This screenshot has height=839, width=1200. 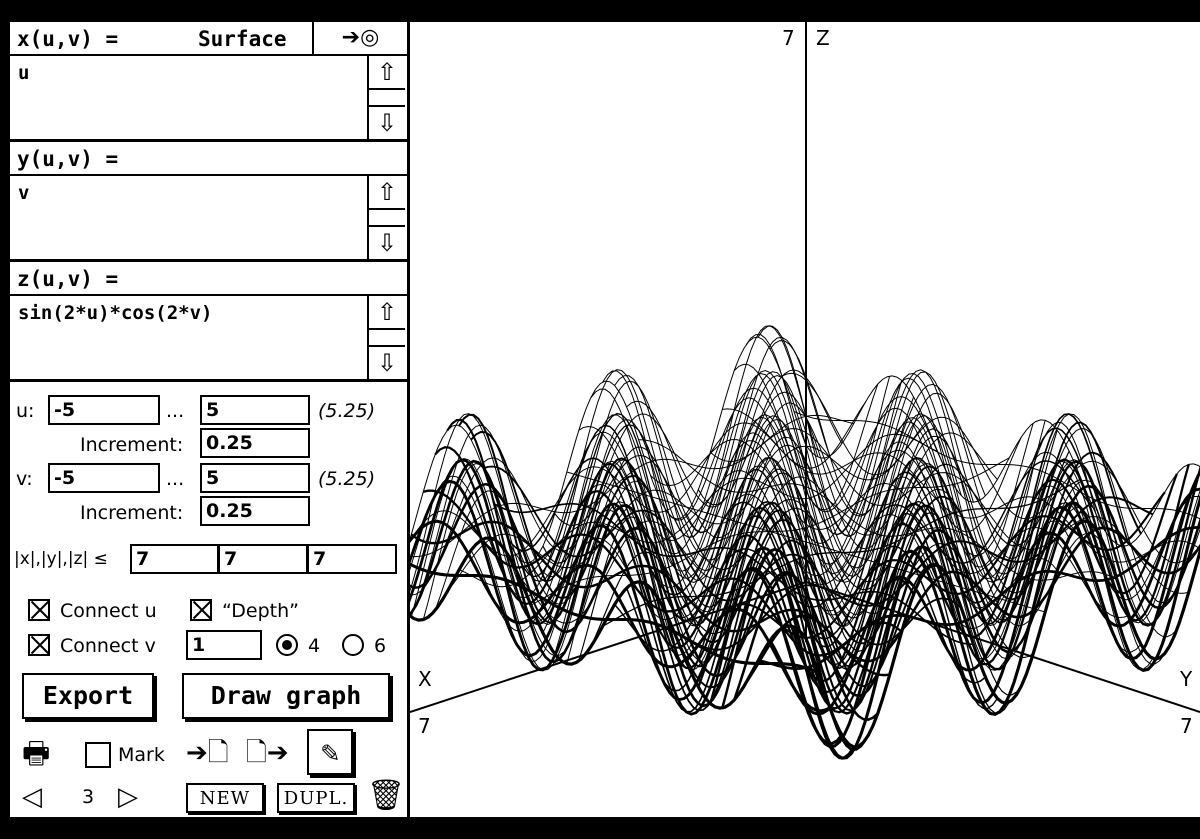 What do you see at coordinates (39, 645) in the screenshot?
I see `connect-v-checkbox` at bounding box center [39, 645].